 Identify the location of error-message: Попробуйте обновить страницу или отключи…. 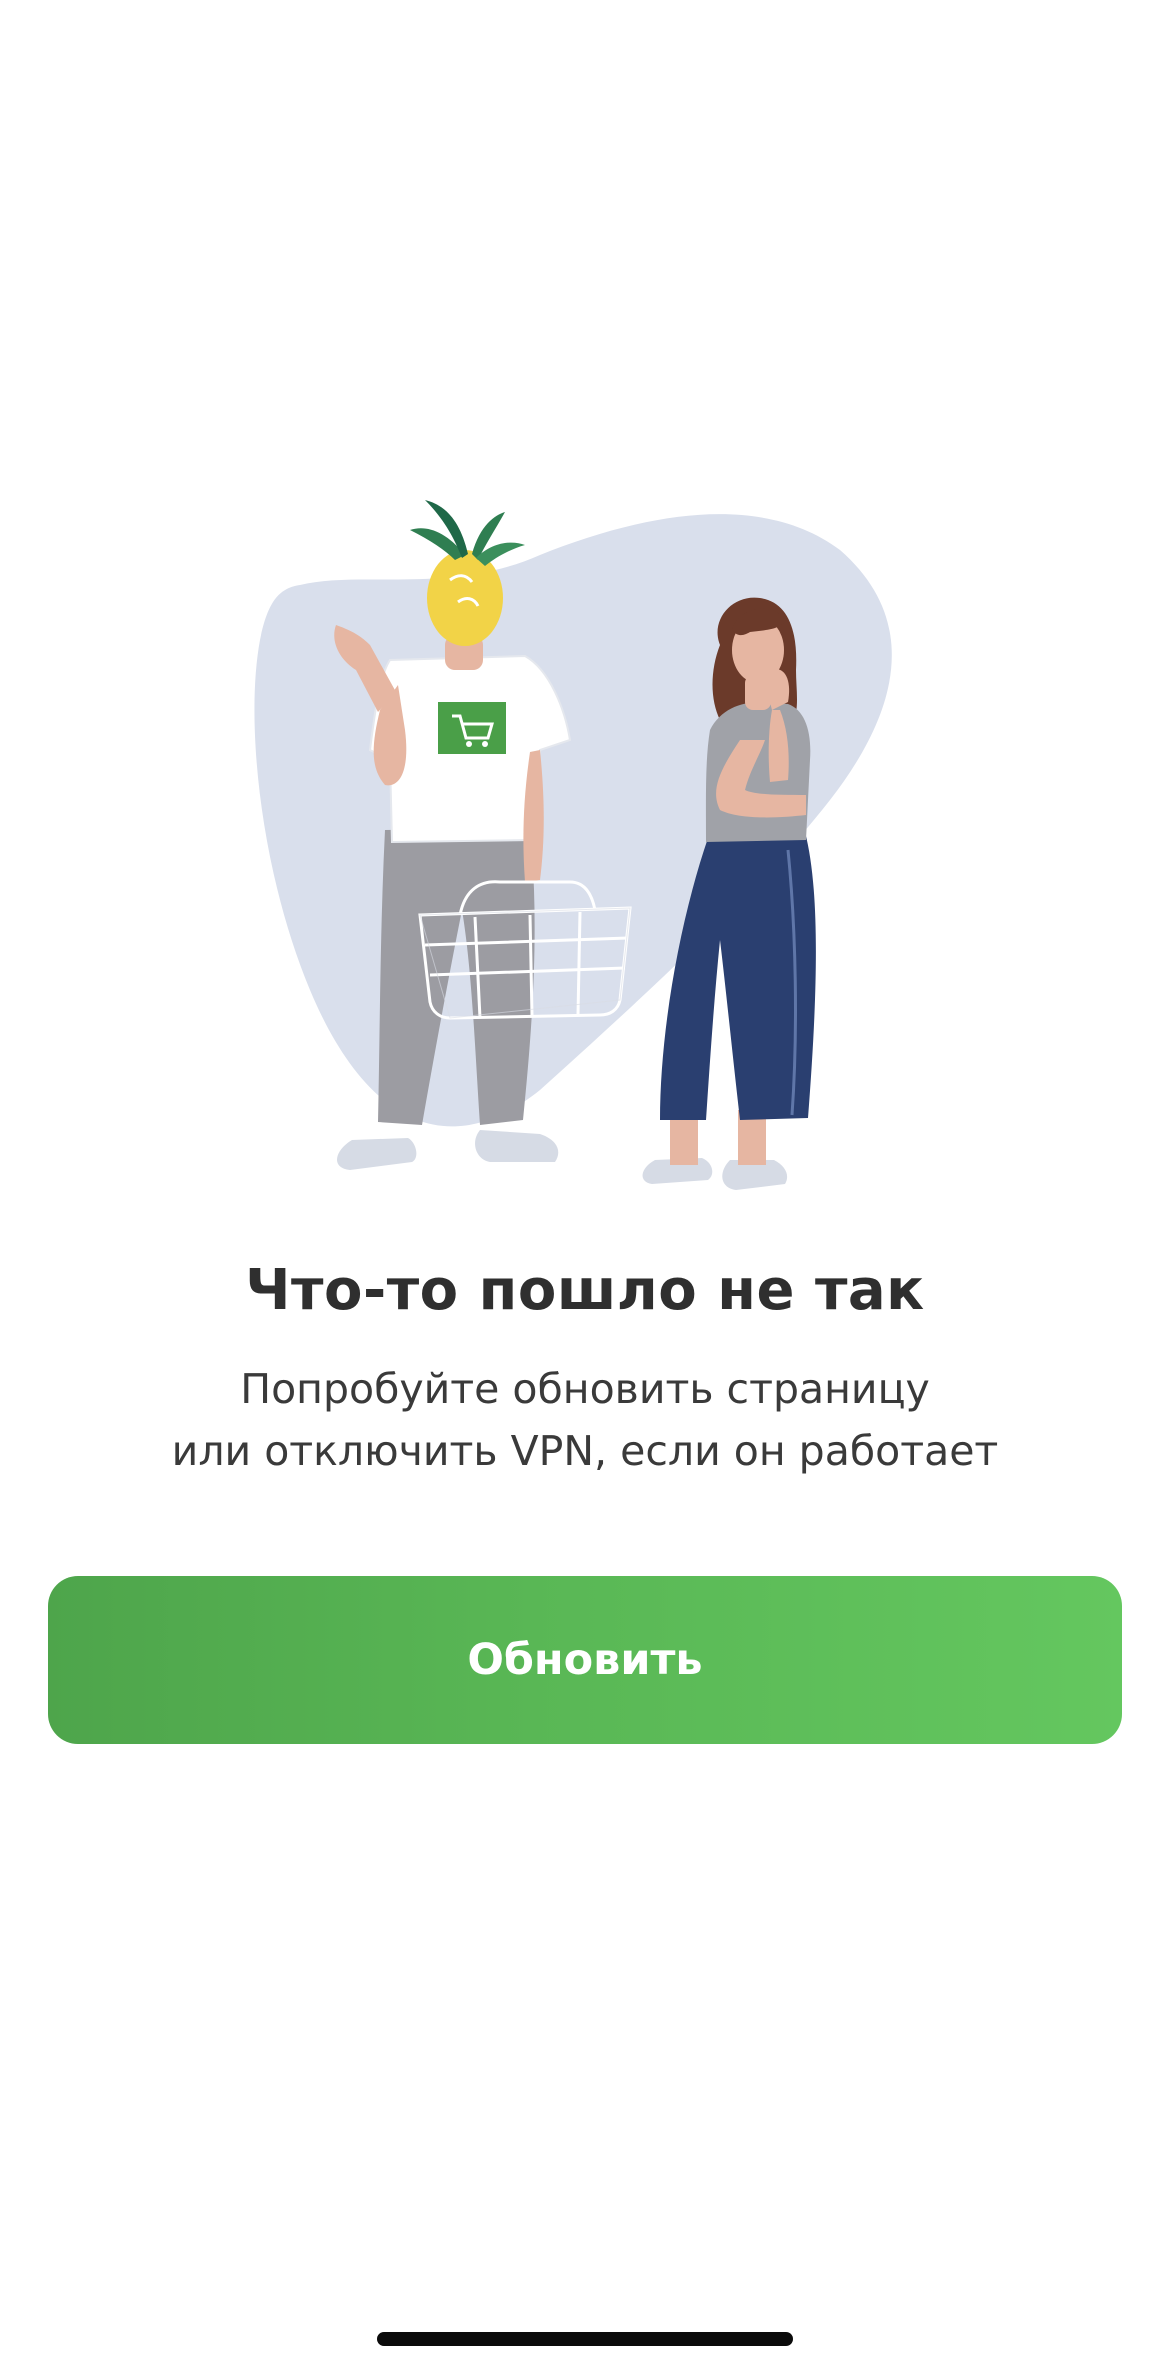
(585, 1420).